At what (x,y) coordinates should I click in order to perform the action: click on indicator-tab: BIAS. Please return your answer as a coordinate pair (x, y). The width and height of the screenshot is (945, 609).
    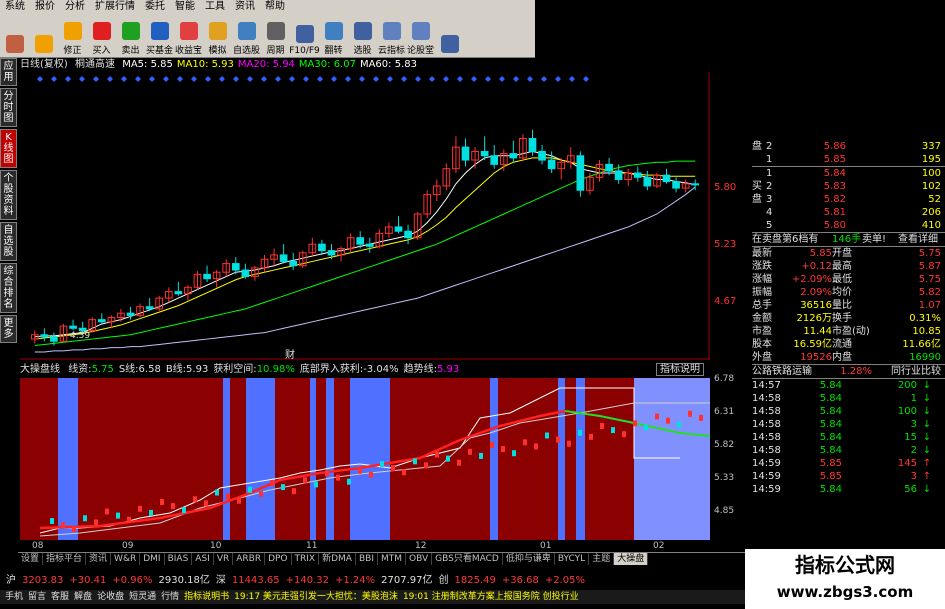
    Looking at the image, I should click on (179, 559).